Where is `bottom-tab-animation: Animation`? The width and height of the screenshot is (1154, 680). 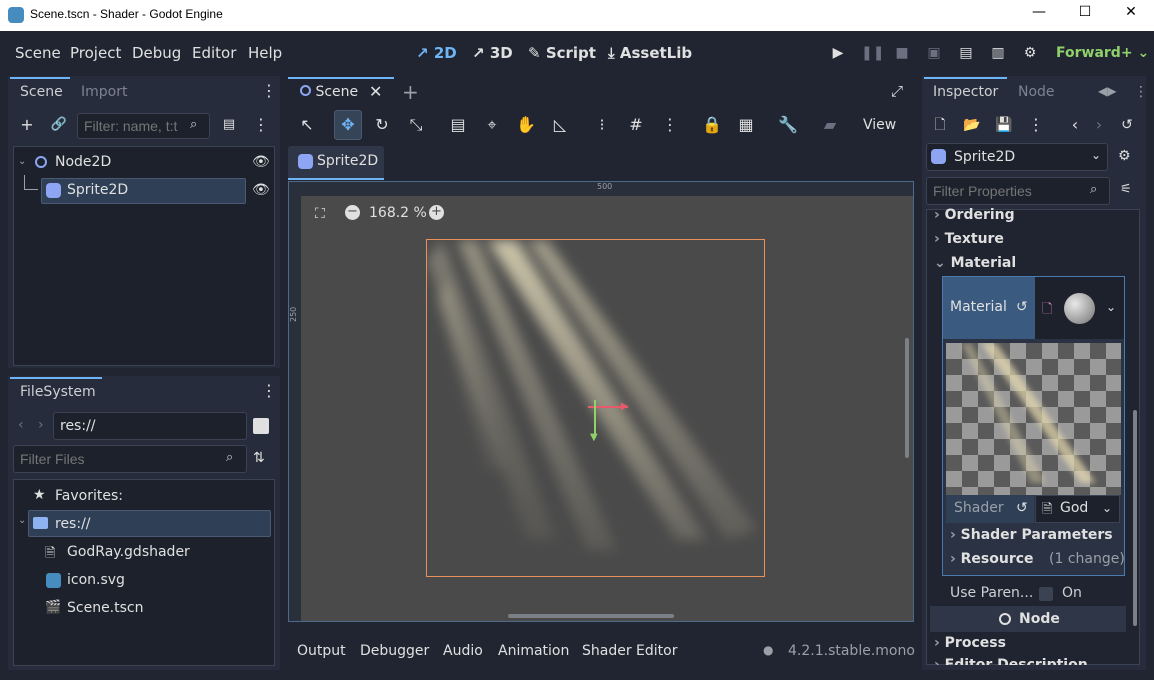 bottom-tab-animation: Animation is located at coordinates (533, 651).